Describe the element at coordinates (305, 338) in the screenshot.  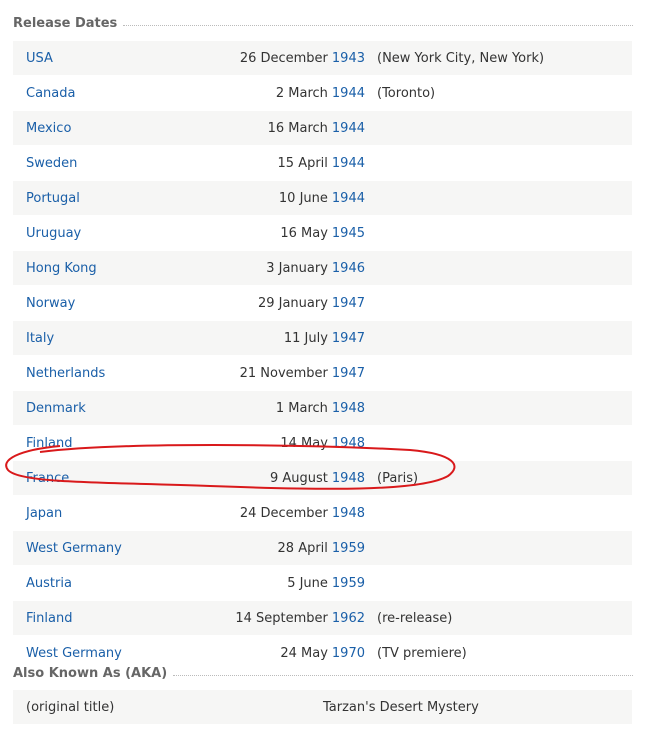
I see `release-day-month: 11 July` at that location.